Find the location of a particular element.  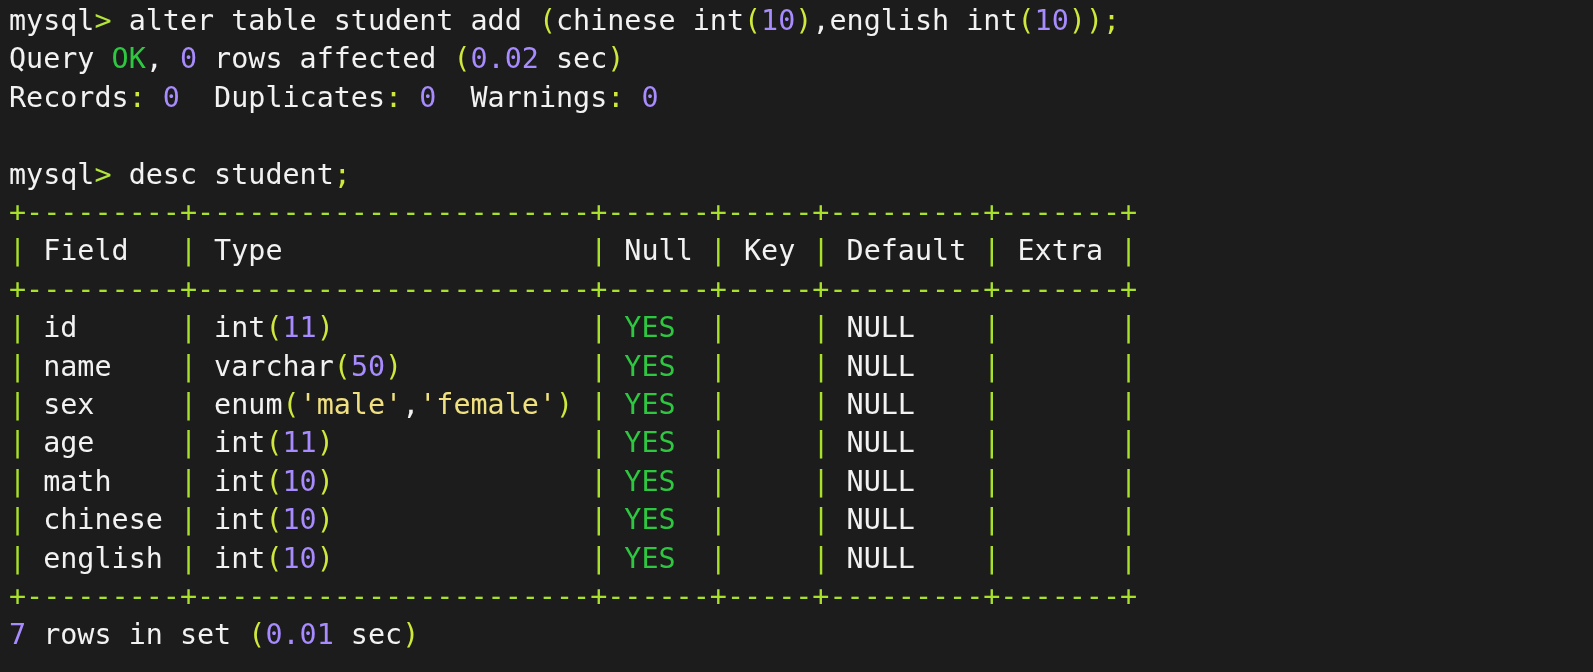

terminal-line: mysql> desc student; is located at coordinates (180, 174).